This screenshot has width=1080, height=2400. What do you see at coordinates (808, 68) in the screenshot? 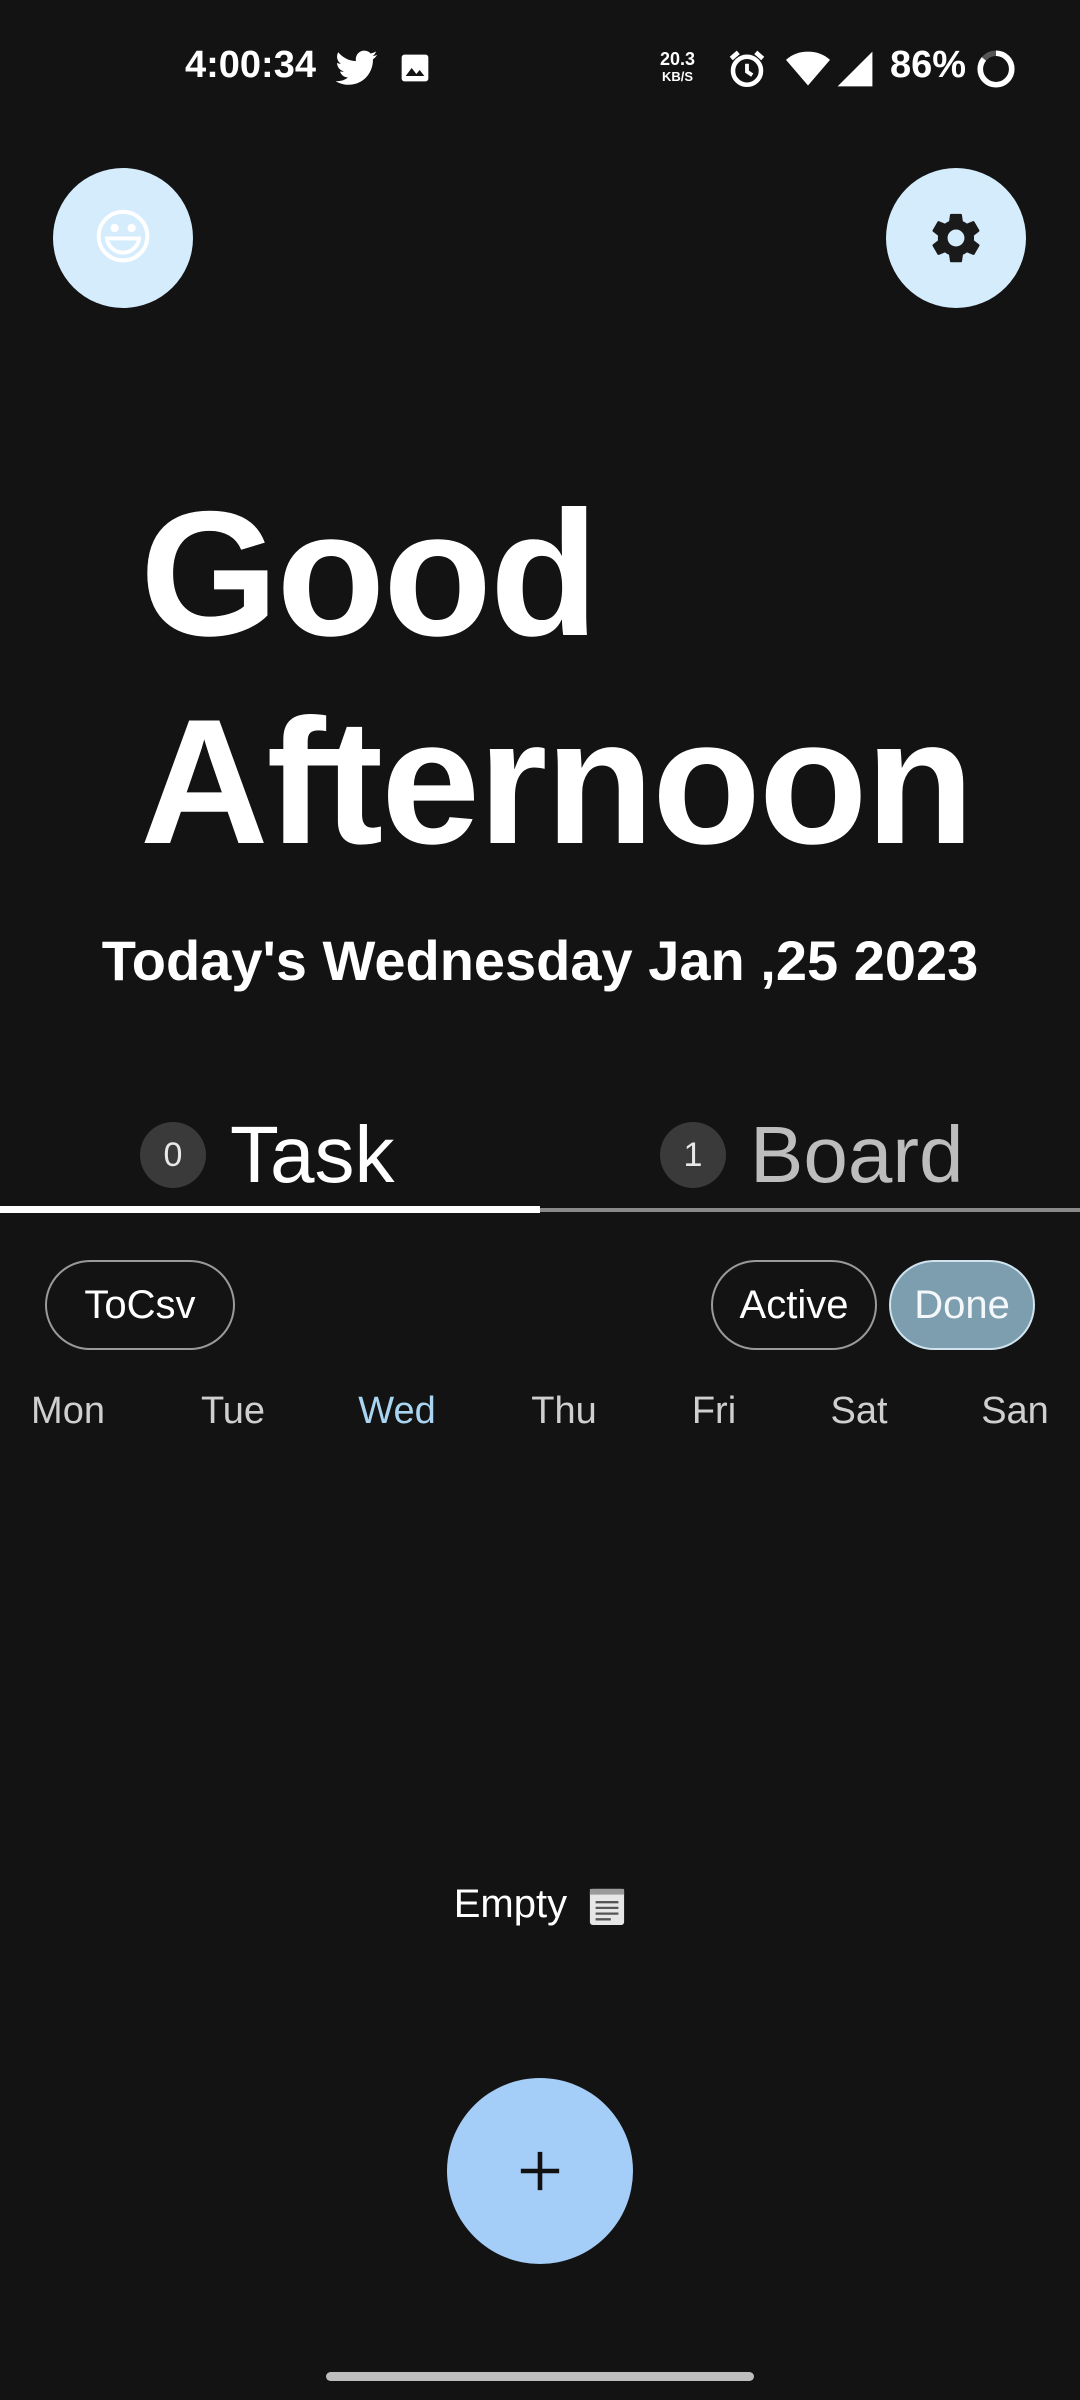
I see `wifi-icon` at bounding box center [808, 68].